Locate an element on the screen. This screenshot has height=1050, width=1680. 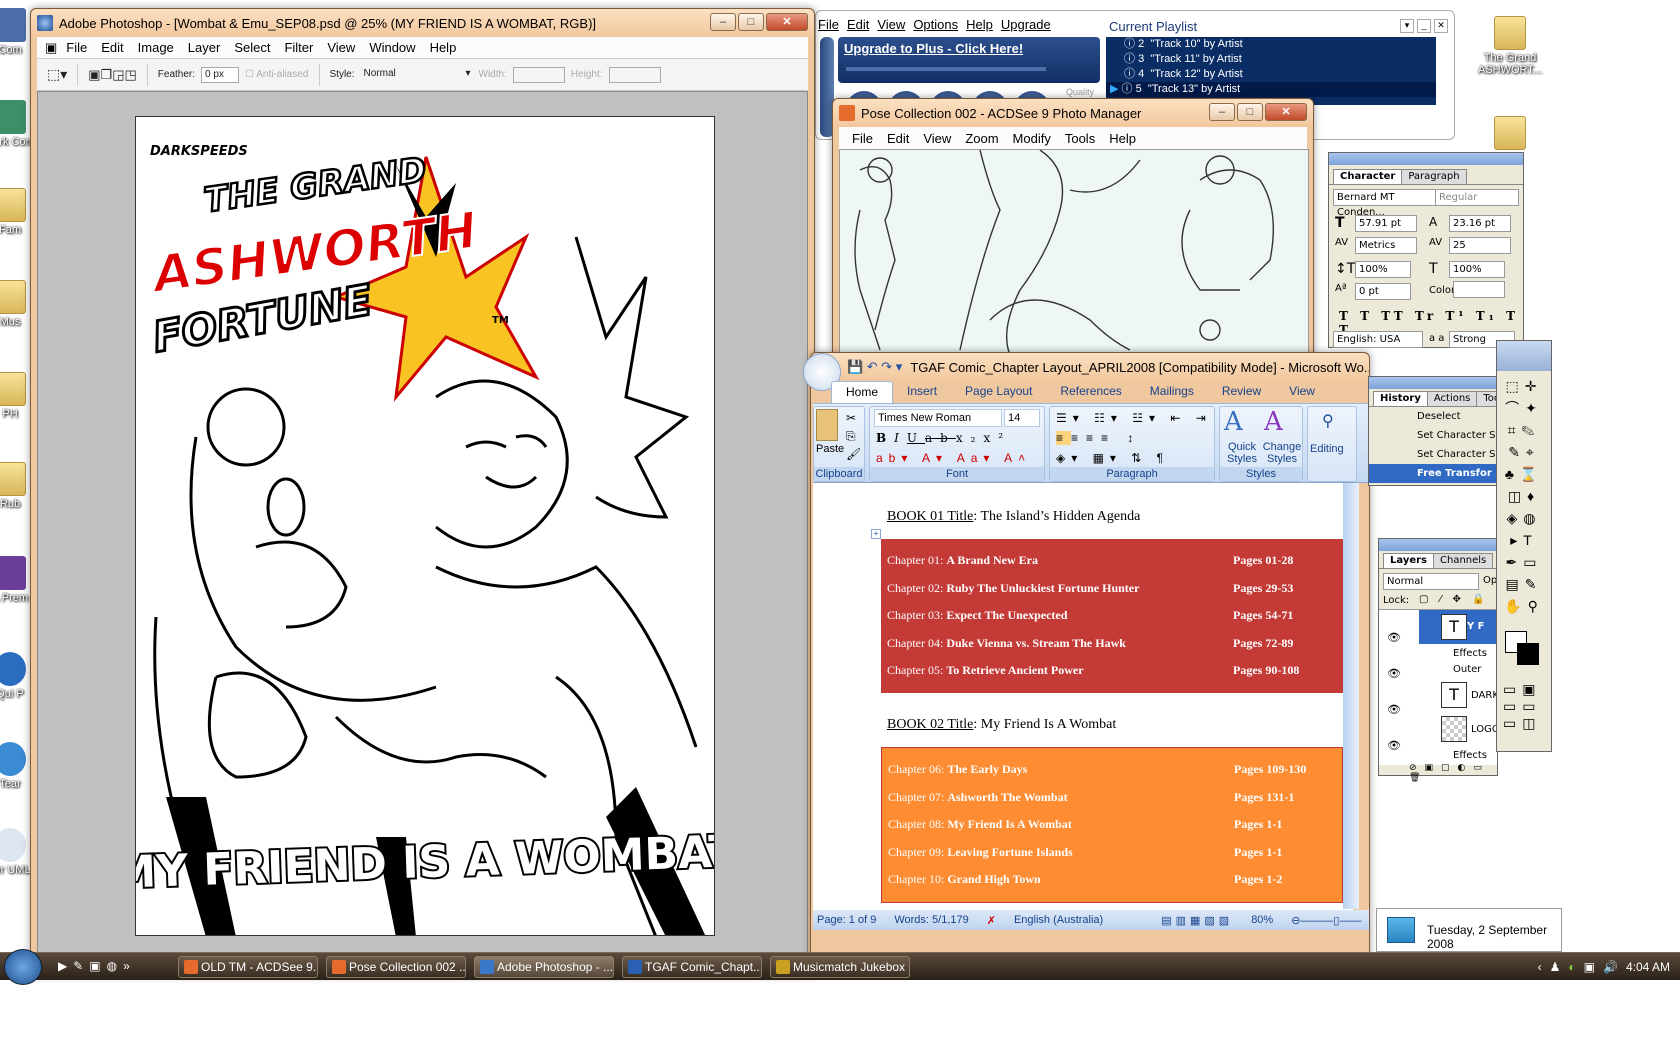
font-style-select: Regular is located at coordinates (1477, 197).